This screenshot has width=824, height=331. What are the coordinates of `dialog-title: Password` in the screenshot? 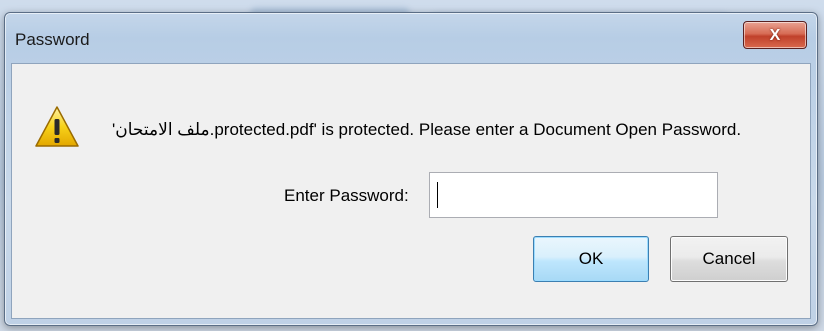 It's located at (52, 39).